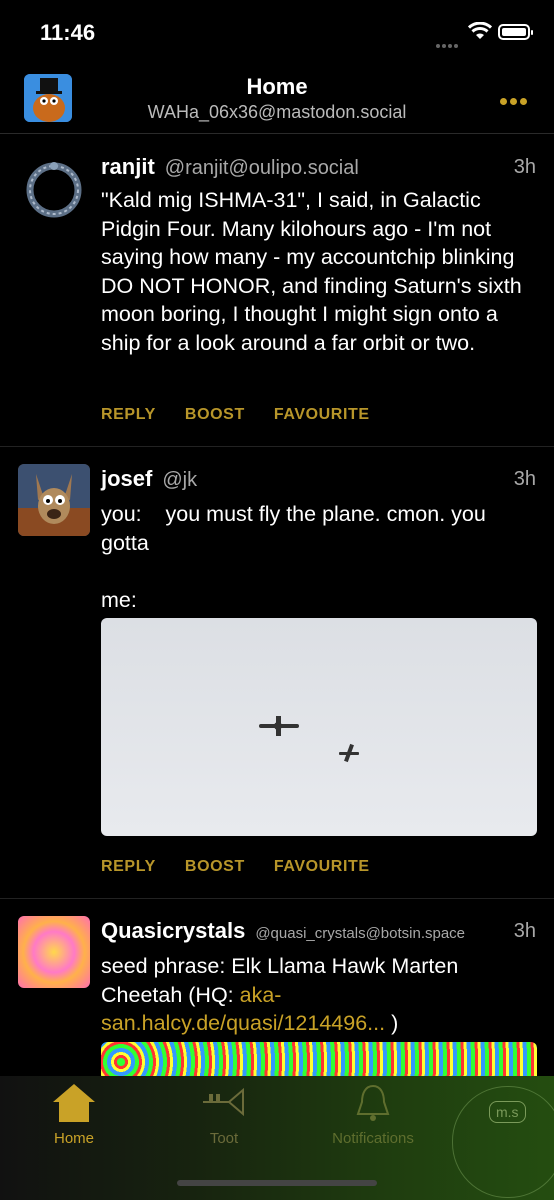 This screenshot has height=1200, width=554. Describe the element at coordinates (373, 1138) in the screenshot. I see `tab-label: Notifications` at that location.